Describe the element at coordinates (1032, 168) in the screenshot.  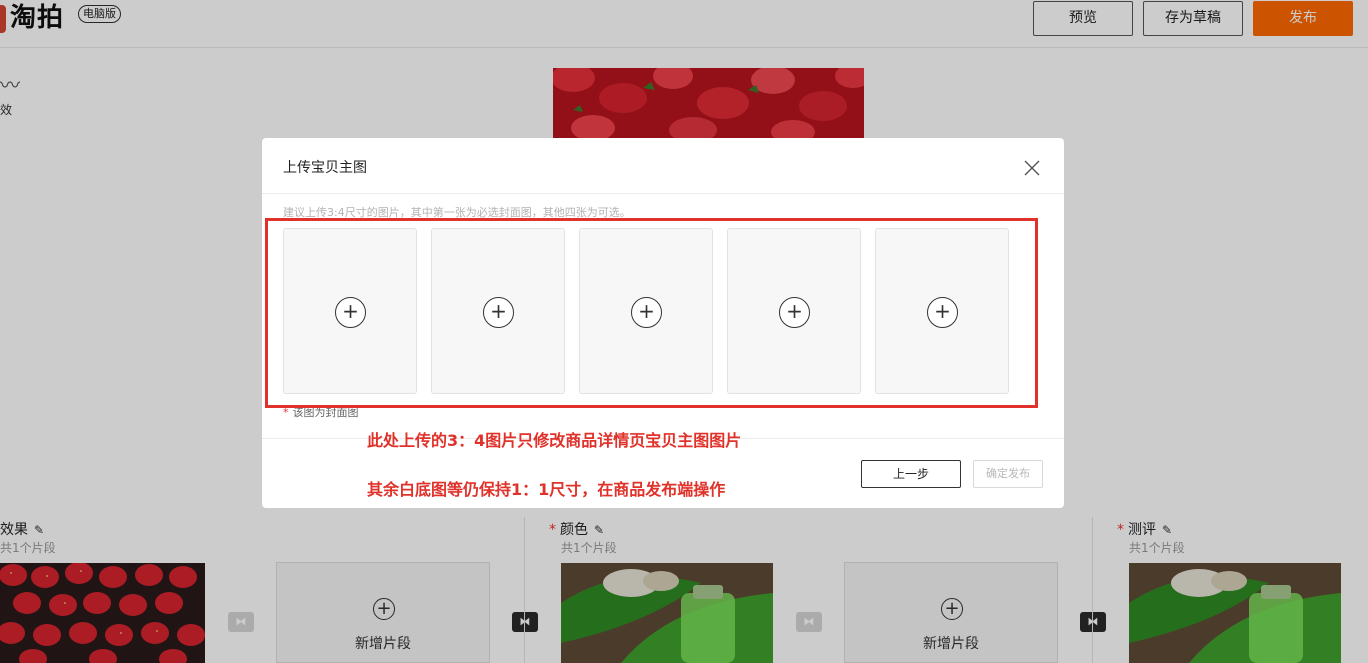
I see `close-icon` at that location.